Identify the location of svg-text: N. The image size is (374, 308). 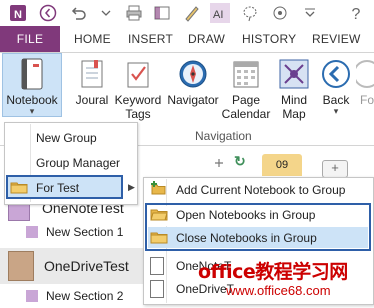
(18, 15).